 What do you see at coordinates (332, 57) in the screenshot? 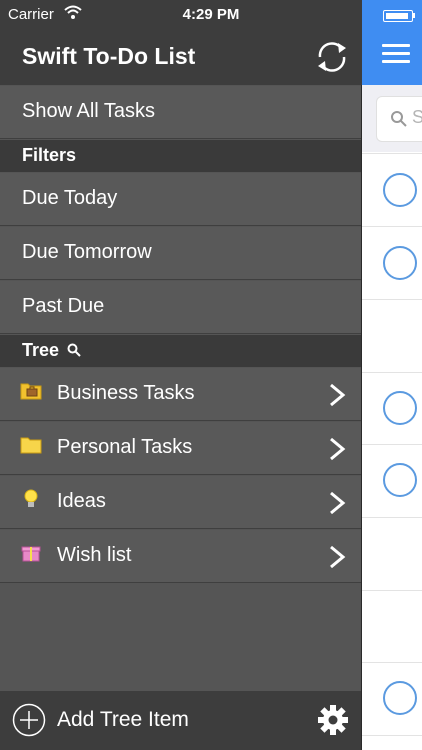
I see `sync-icon` at bounding box center [332, 57].